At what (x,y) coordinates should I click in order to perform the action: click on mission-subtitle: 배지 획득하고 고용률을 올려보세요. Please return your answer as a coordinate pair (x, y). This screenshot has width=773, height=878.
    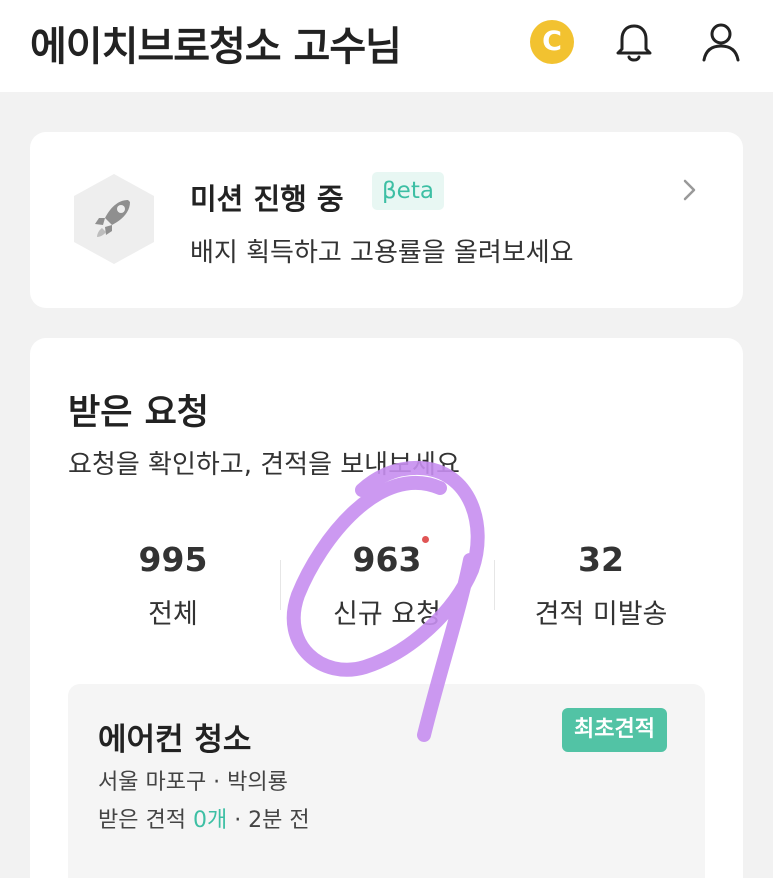
    Looking at the image, I should click on (382, 253).